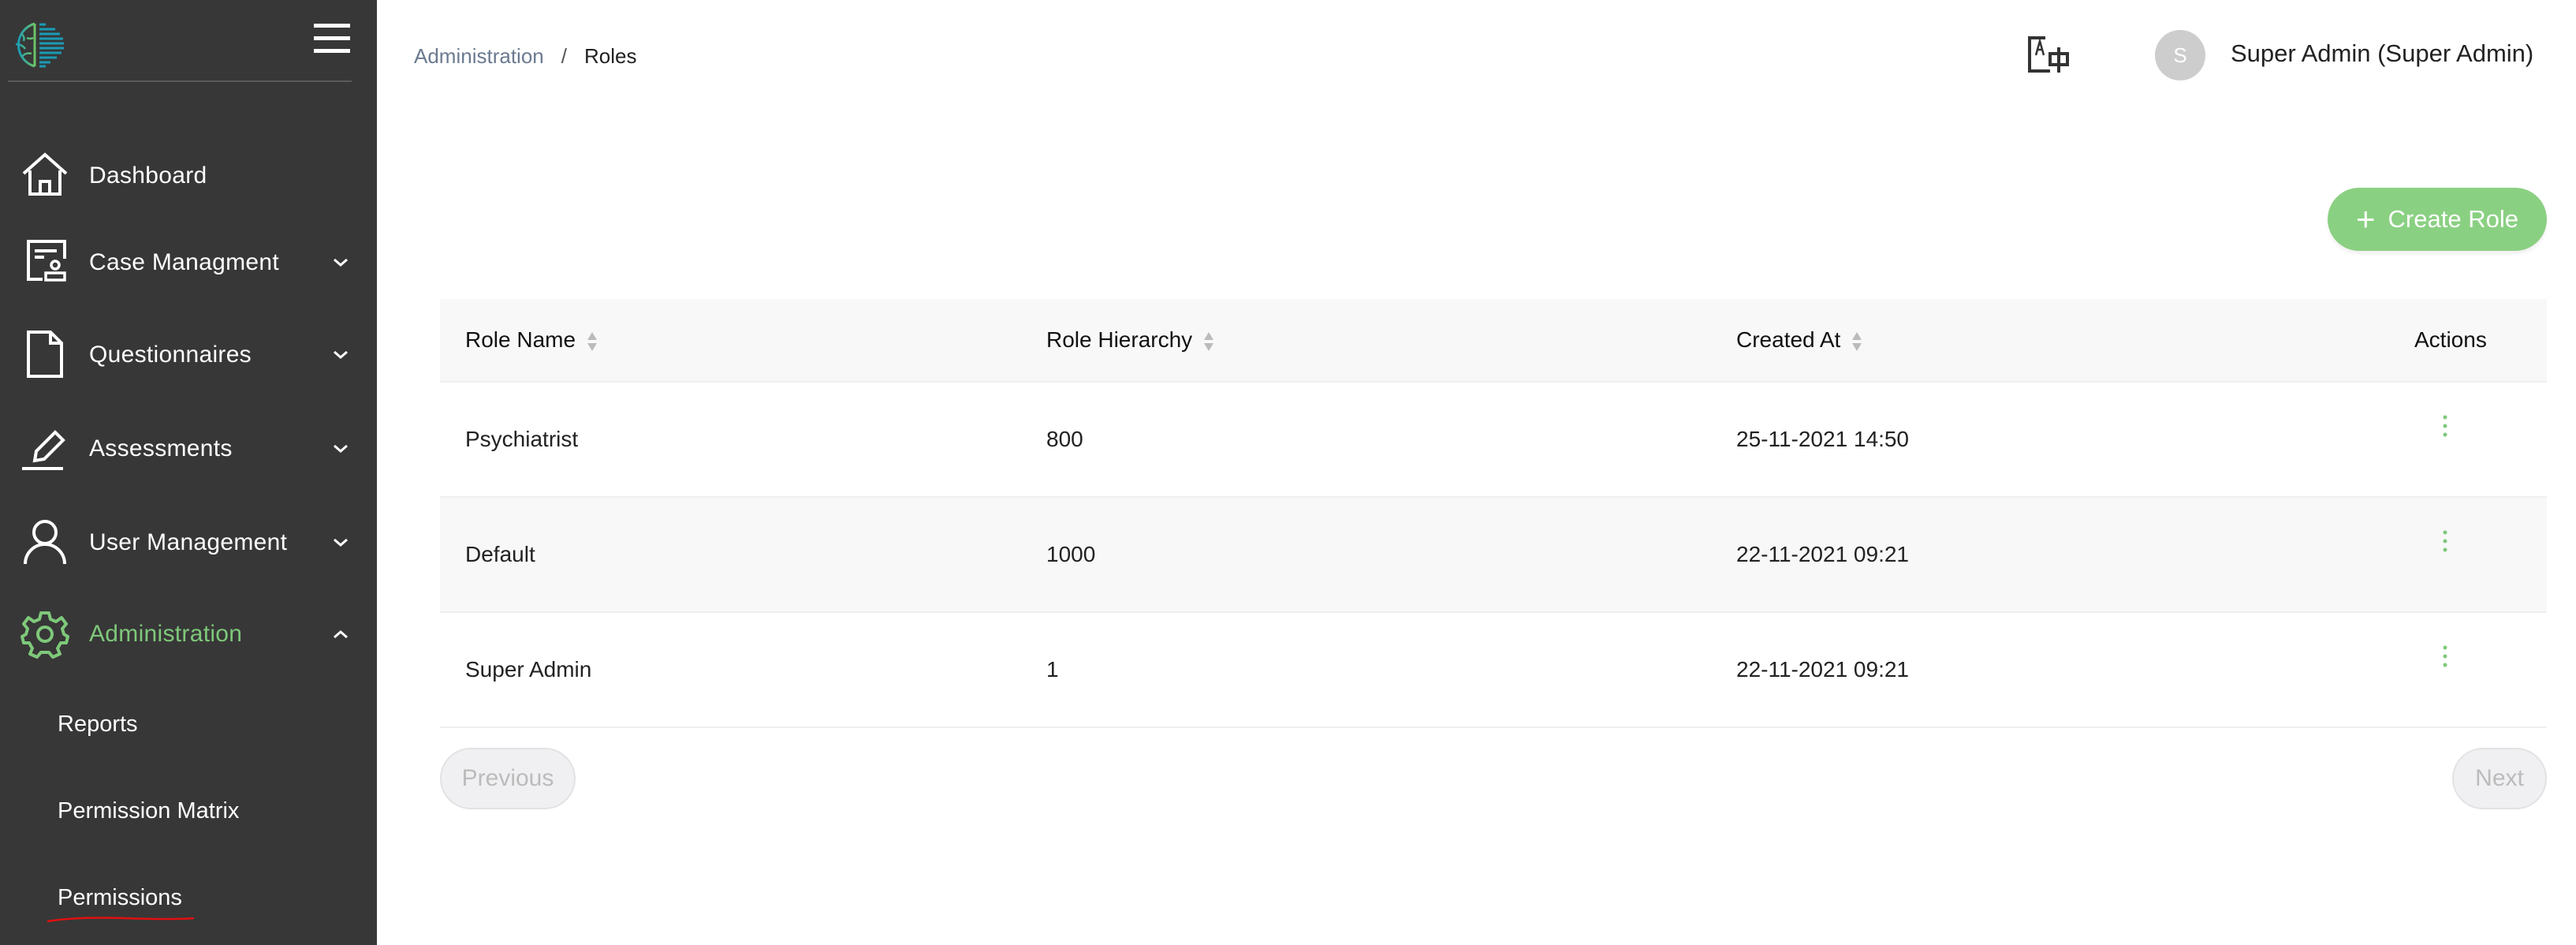  I want to click on sidebar-item-dashboard: Dashboard, so click(188, 175).